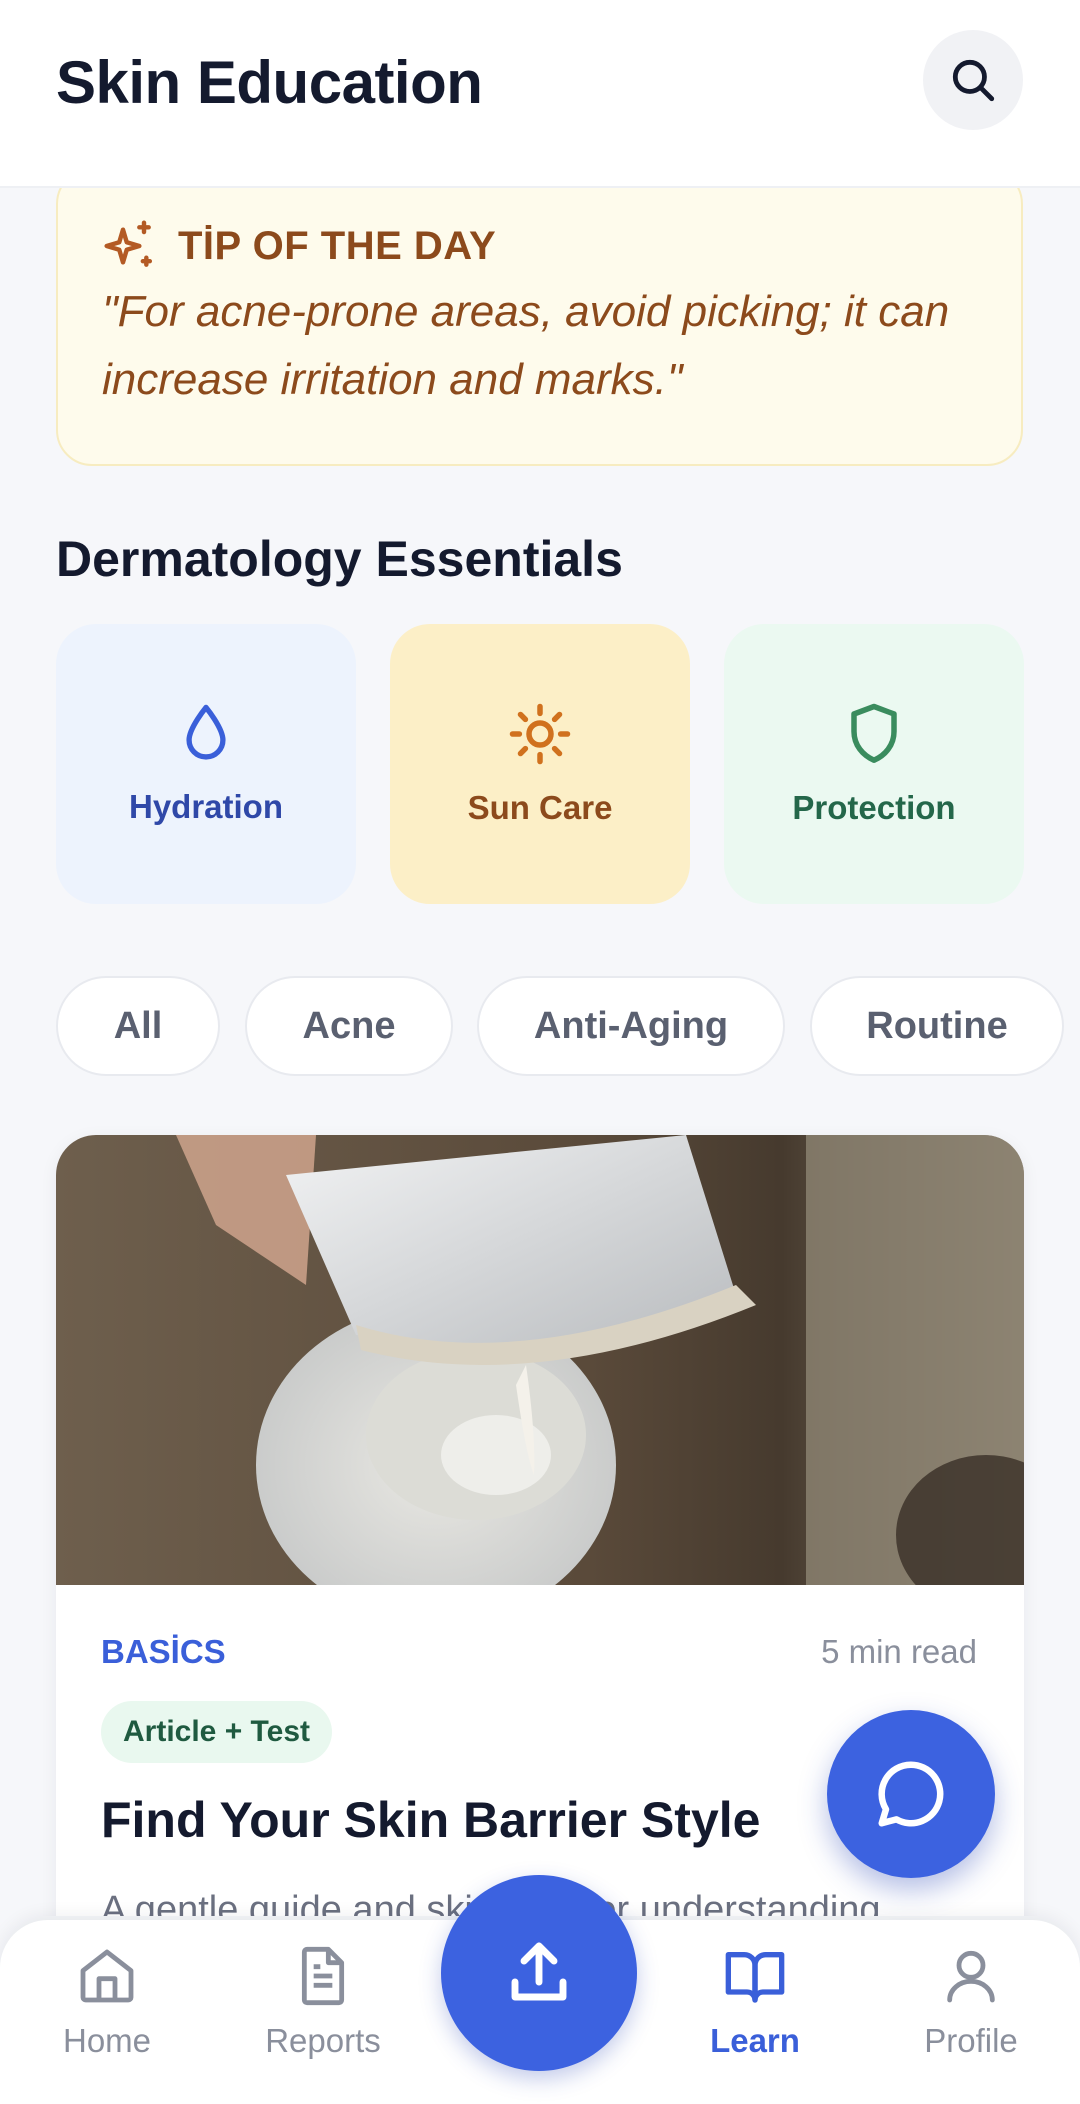  What do you see at coordinates (631, 1026) in the screenshot?
I see `filter-chip-anti-aging: Anti-Aging` at bounding box center [631, 1026].